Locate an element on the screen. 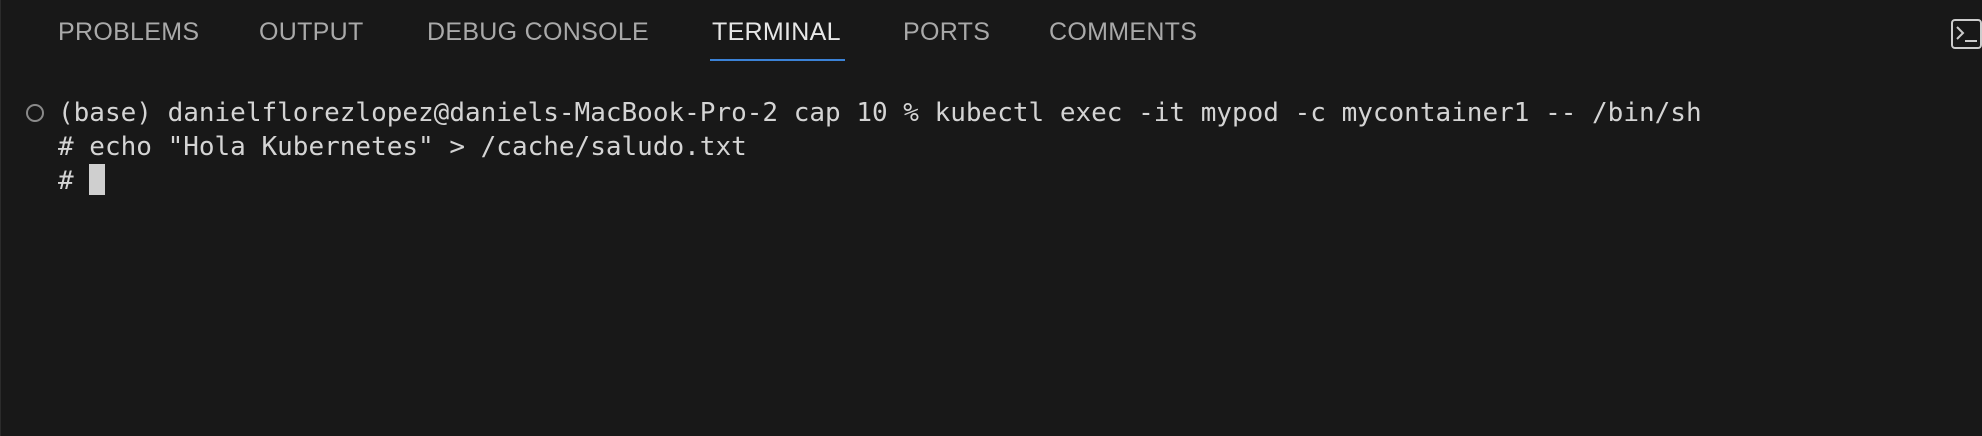 The height and width of the screenshot is (436, 1982). tab-label: PORTS is located at coordinates (947, 32).